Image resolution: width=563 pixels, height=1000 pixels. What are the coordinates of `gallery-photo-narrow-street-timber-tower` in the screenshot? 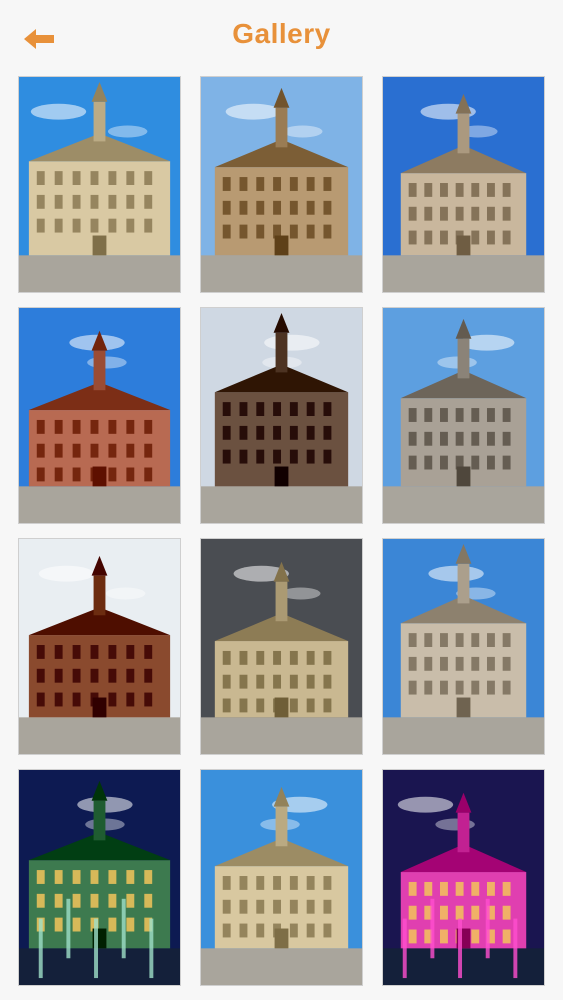 It's located at (281, 415).